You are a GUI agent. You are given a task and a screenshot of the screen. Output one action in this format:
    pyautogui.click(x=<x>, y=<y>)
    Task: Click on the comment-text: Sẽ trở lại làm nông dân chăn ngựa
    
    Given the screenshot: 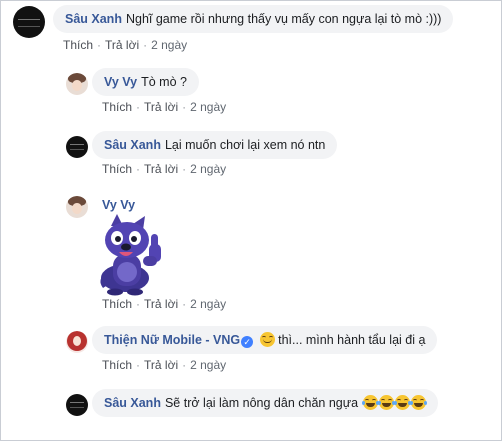 What is the action you would take?
    pyautogui.click(x=261, y=403)
    